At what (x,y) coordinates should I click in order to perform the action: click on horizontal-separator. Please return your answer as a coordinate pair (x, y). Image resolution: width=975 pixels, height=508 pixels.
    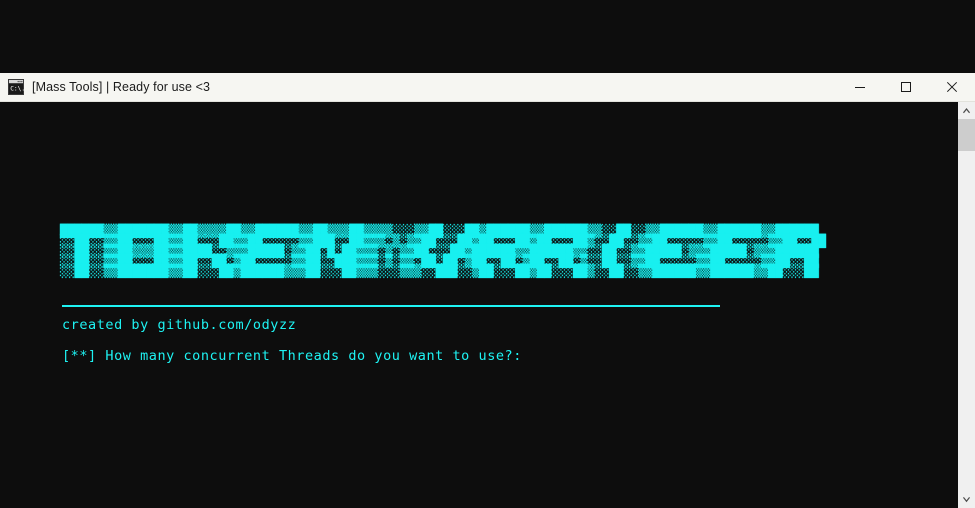
    Looking at the image, I should click on (391, 306).